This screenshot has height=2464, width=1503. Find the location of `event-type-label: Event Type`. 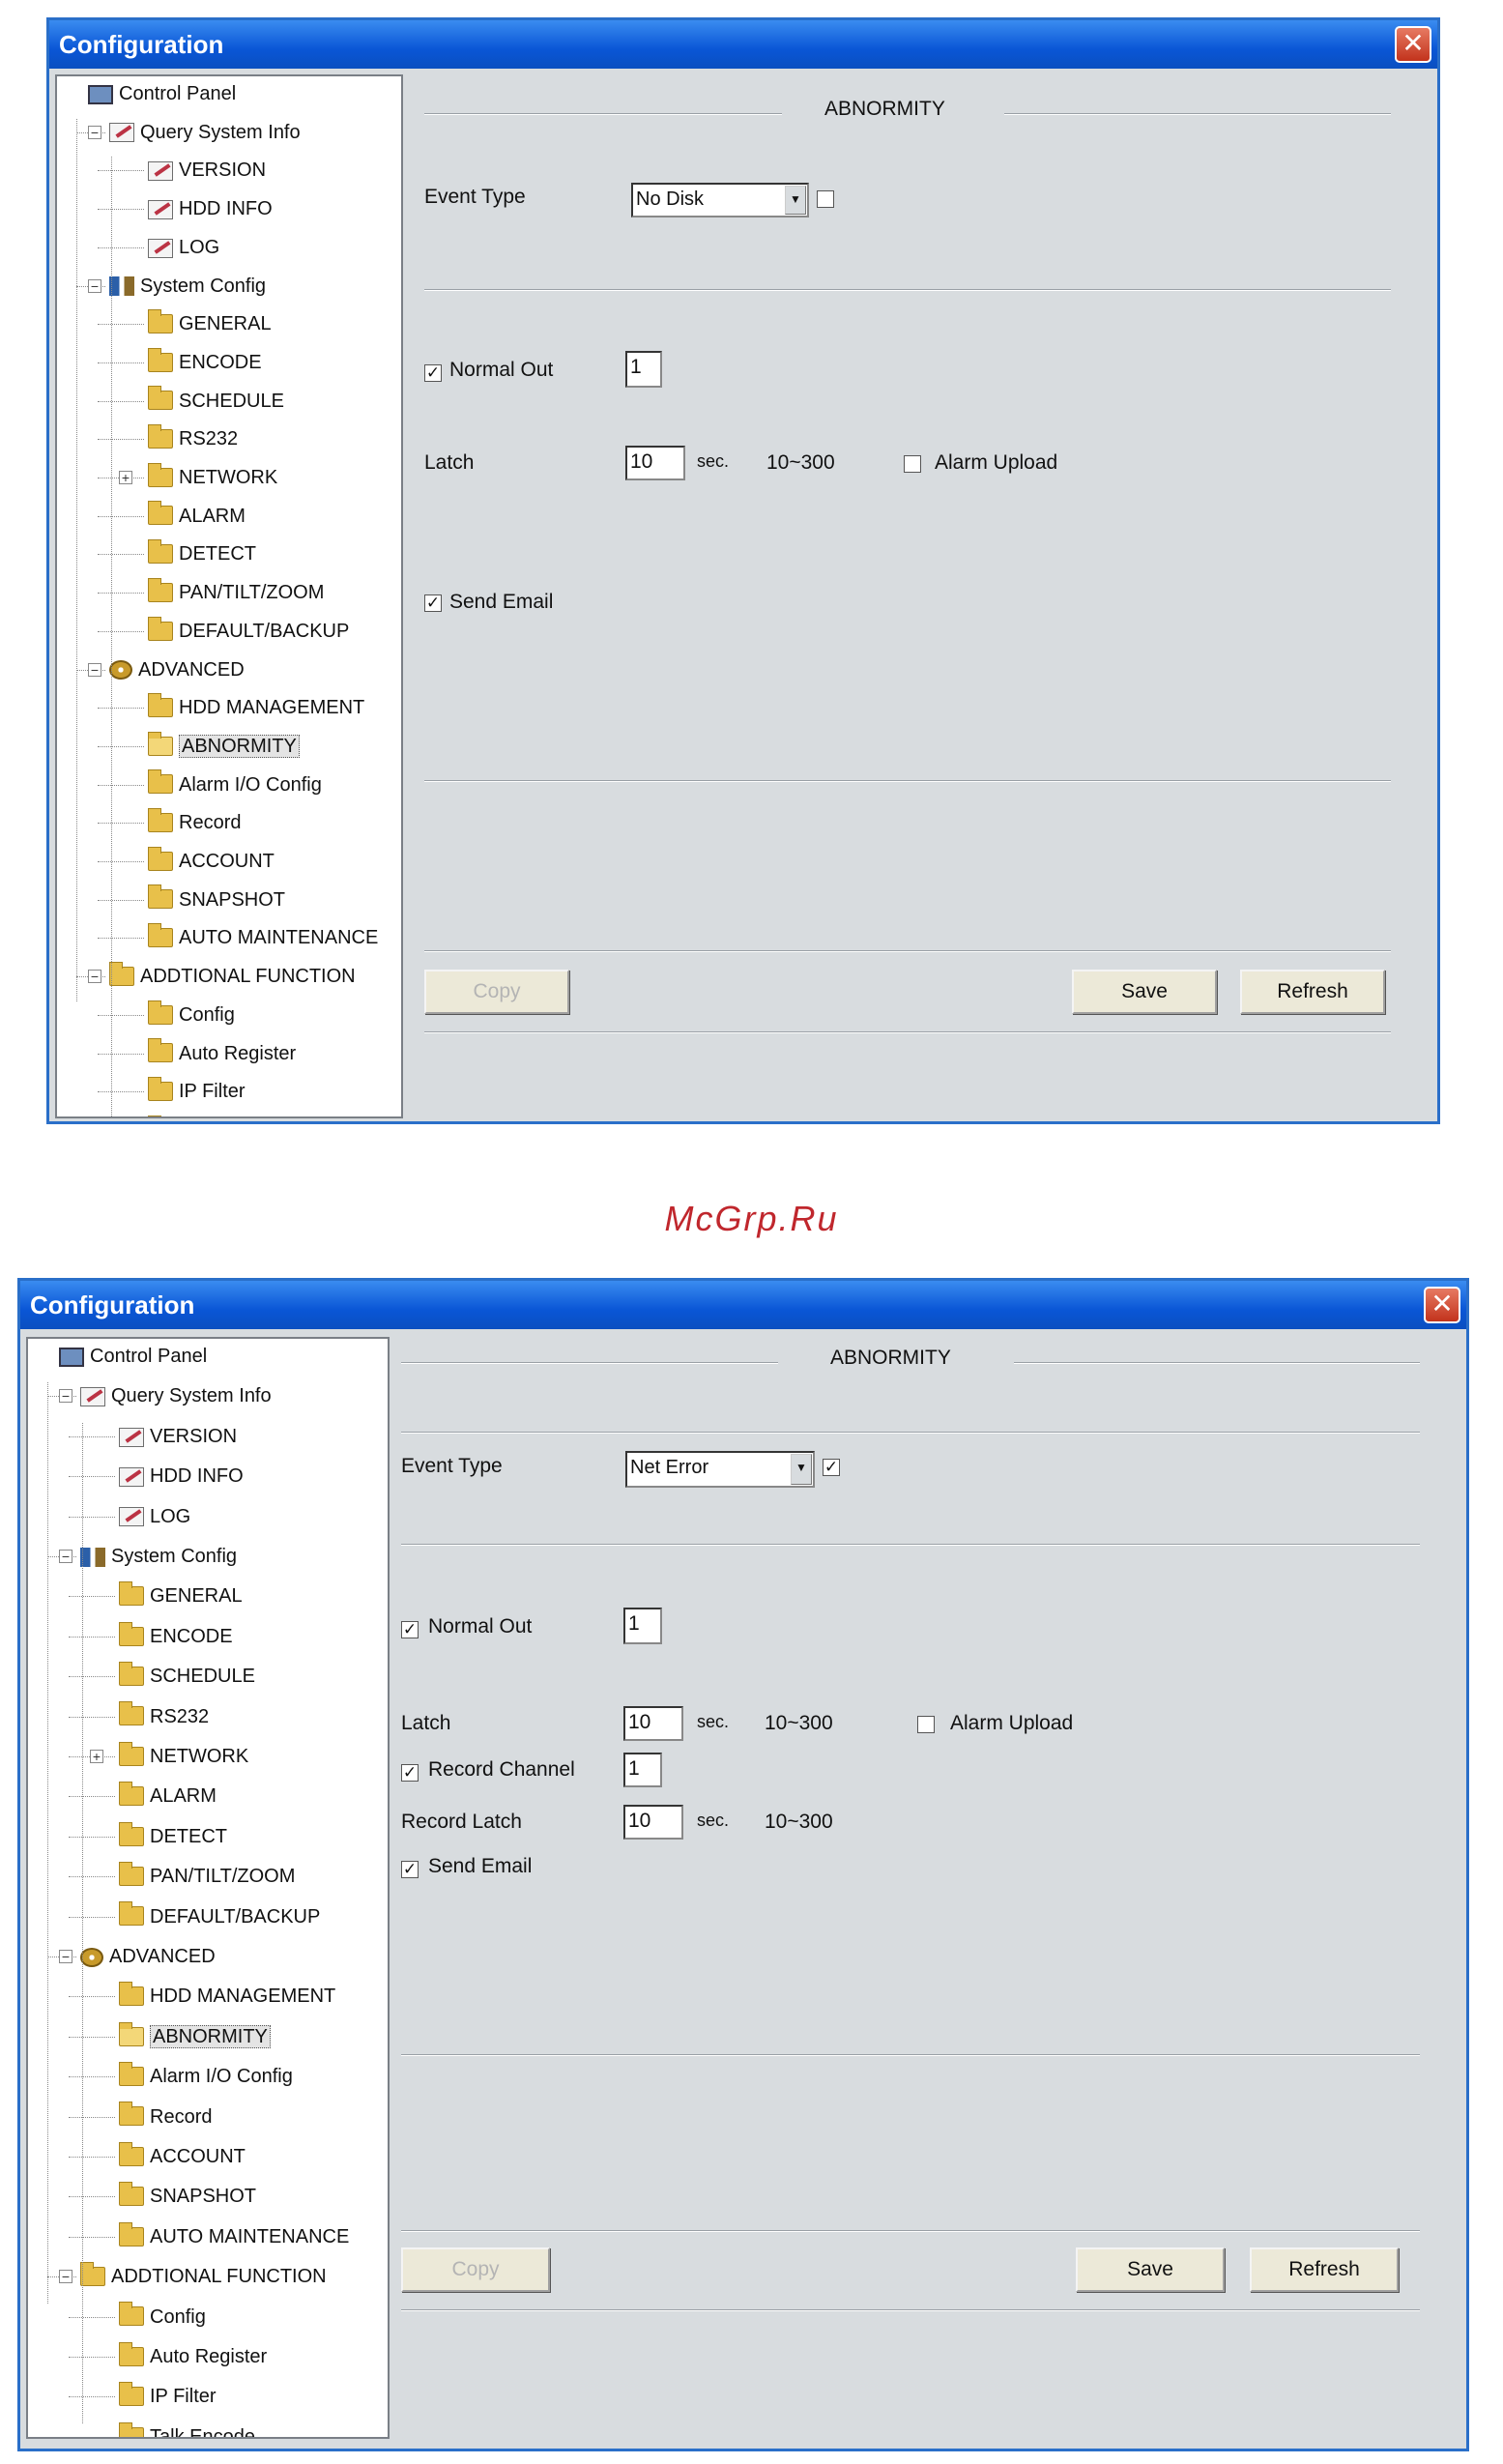

event-type-label: Event Type is located at coordinates (452, 1466).